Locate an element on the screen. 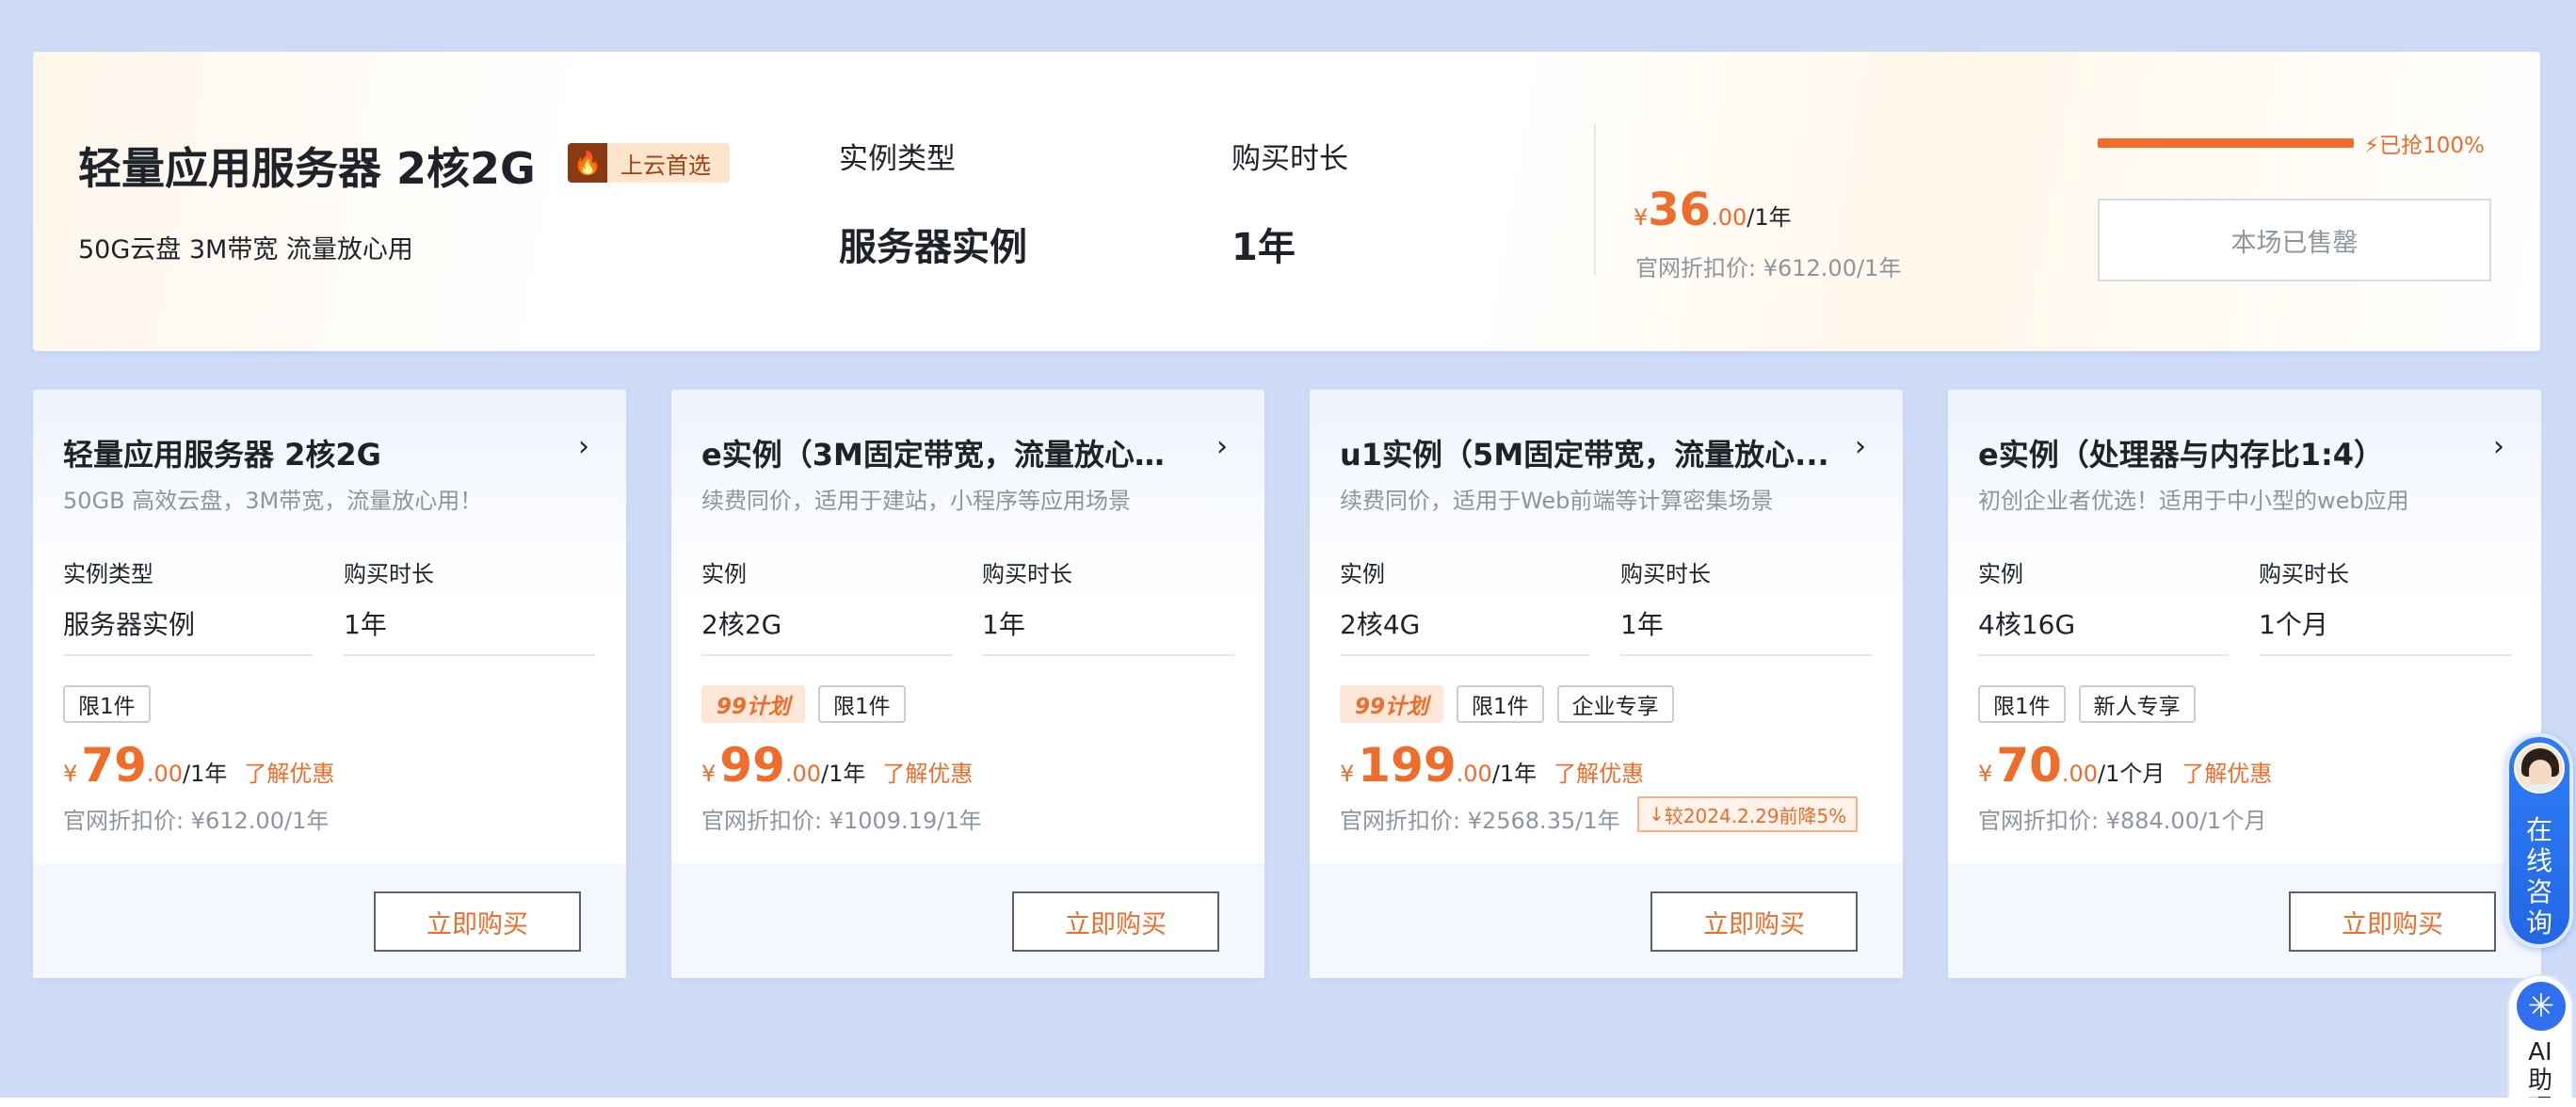  price-integer: 70 is located at coordinates (2029, 765).